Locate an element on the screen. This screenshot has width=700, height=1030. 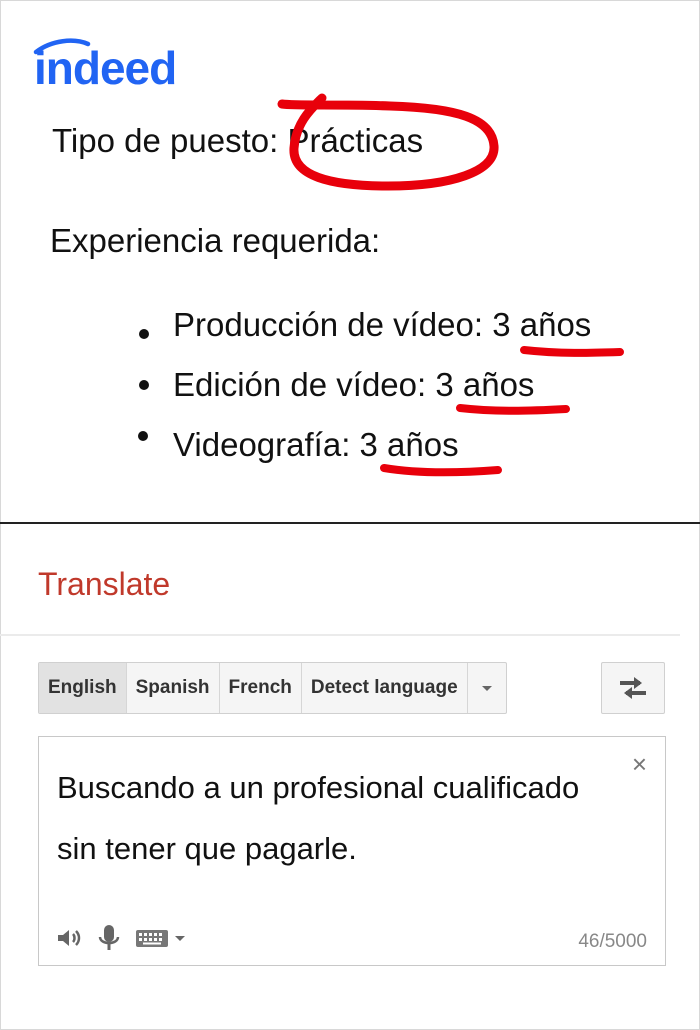
job-type: Tipo de puesto: Prácticas is located at coordinates (237, 141).